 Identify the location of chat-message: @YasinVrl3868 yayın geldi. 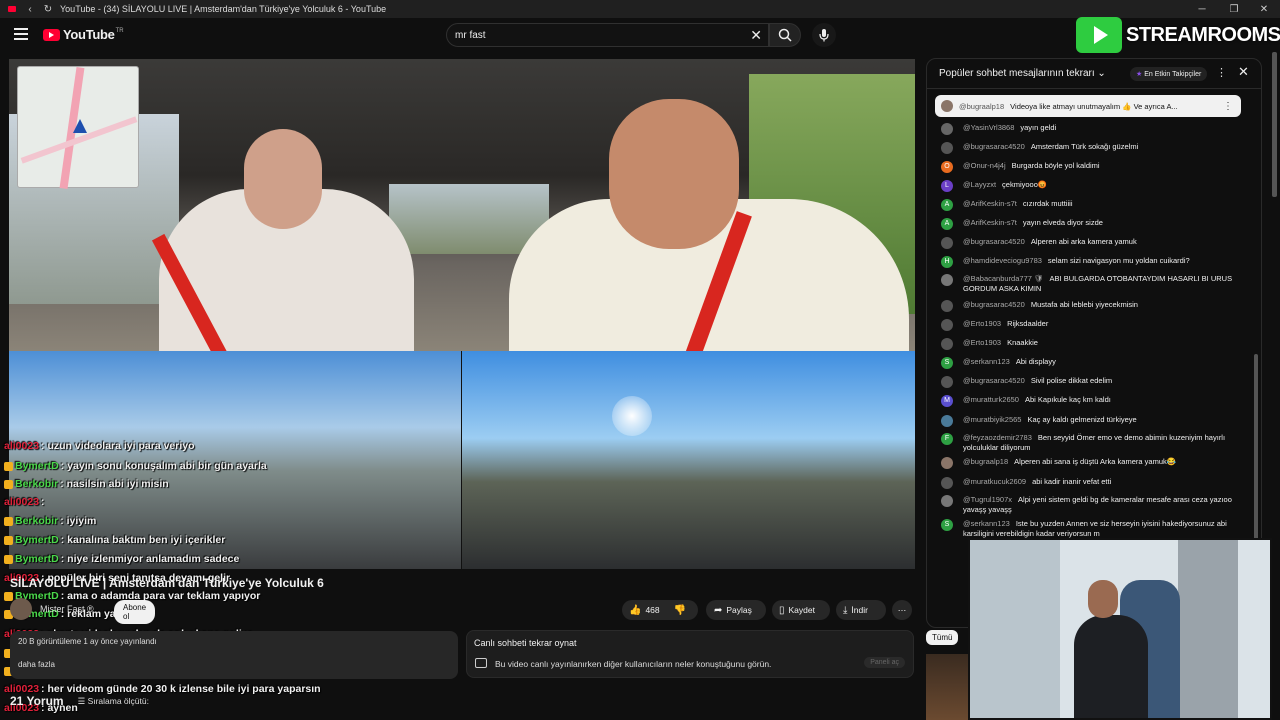
(1096, 129).